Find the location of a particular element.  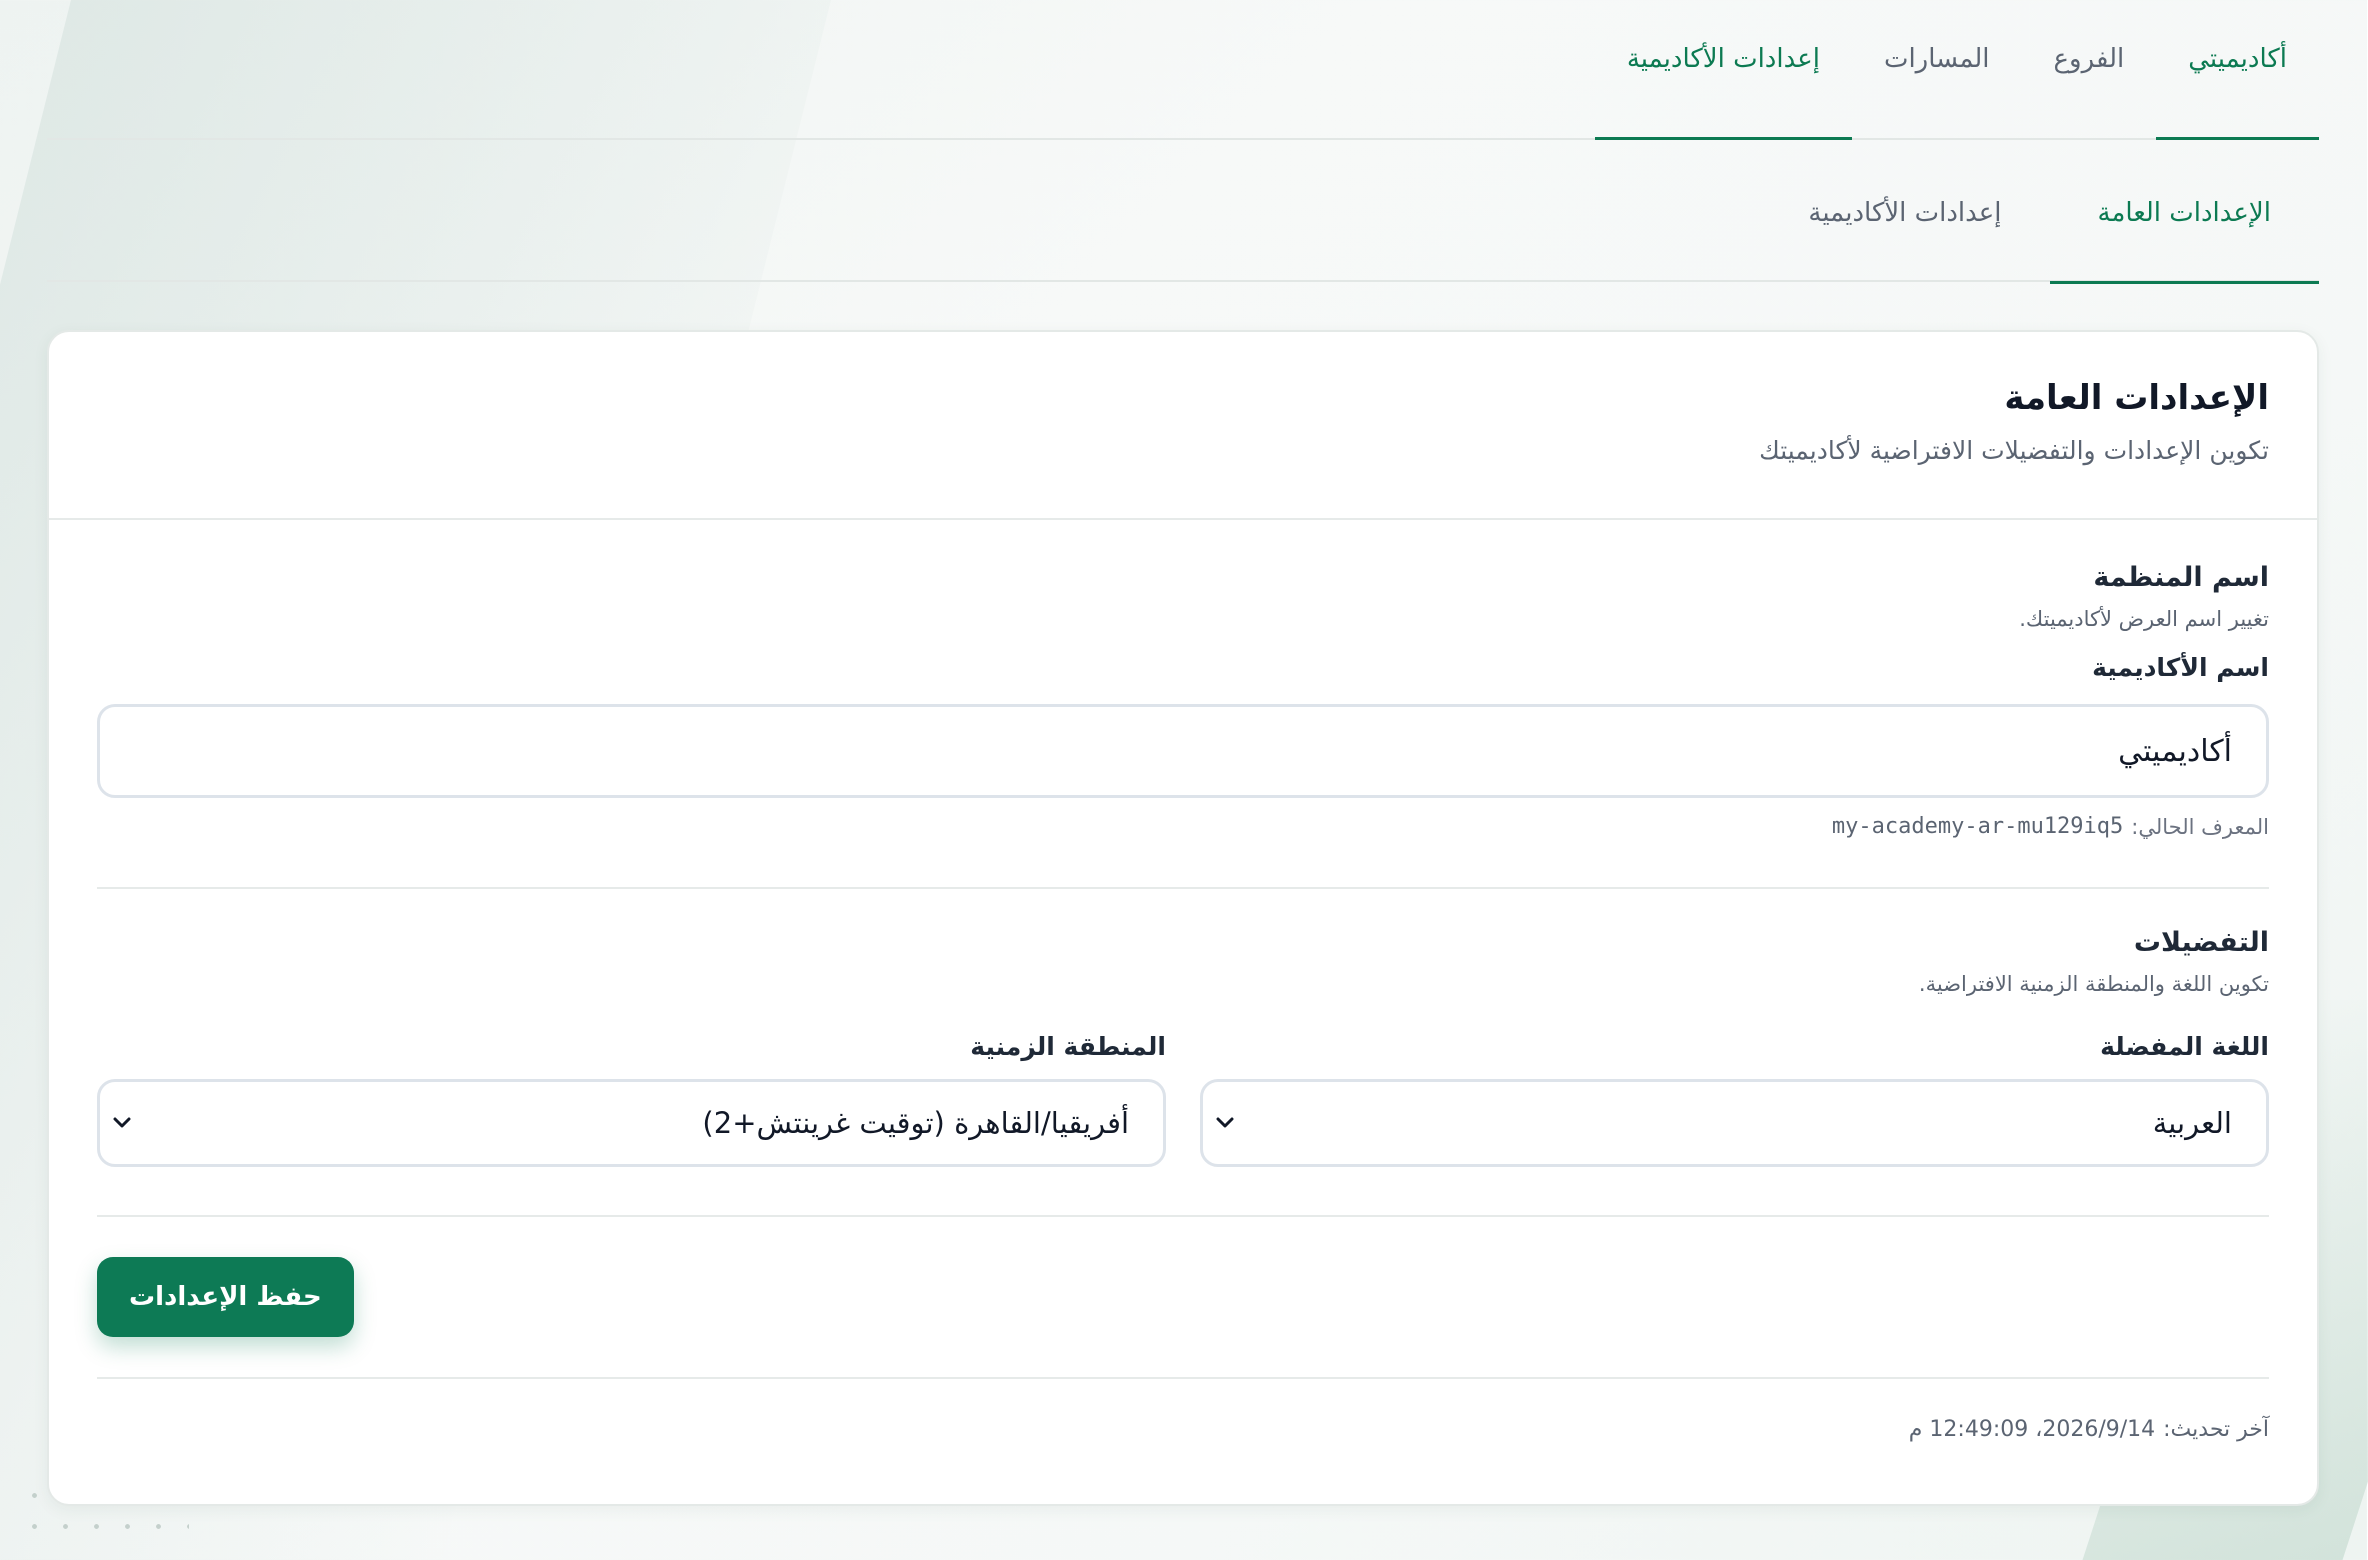

slug-label: المعرف الحالي: is located at coordinates (2201, 826).